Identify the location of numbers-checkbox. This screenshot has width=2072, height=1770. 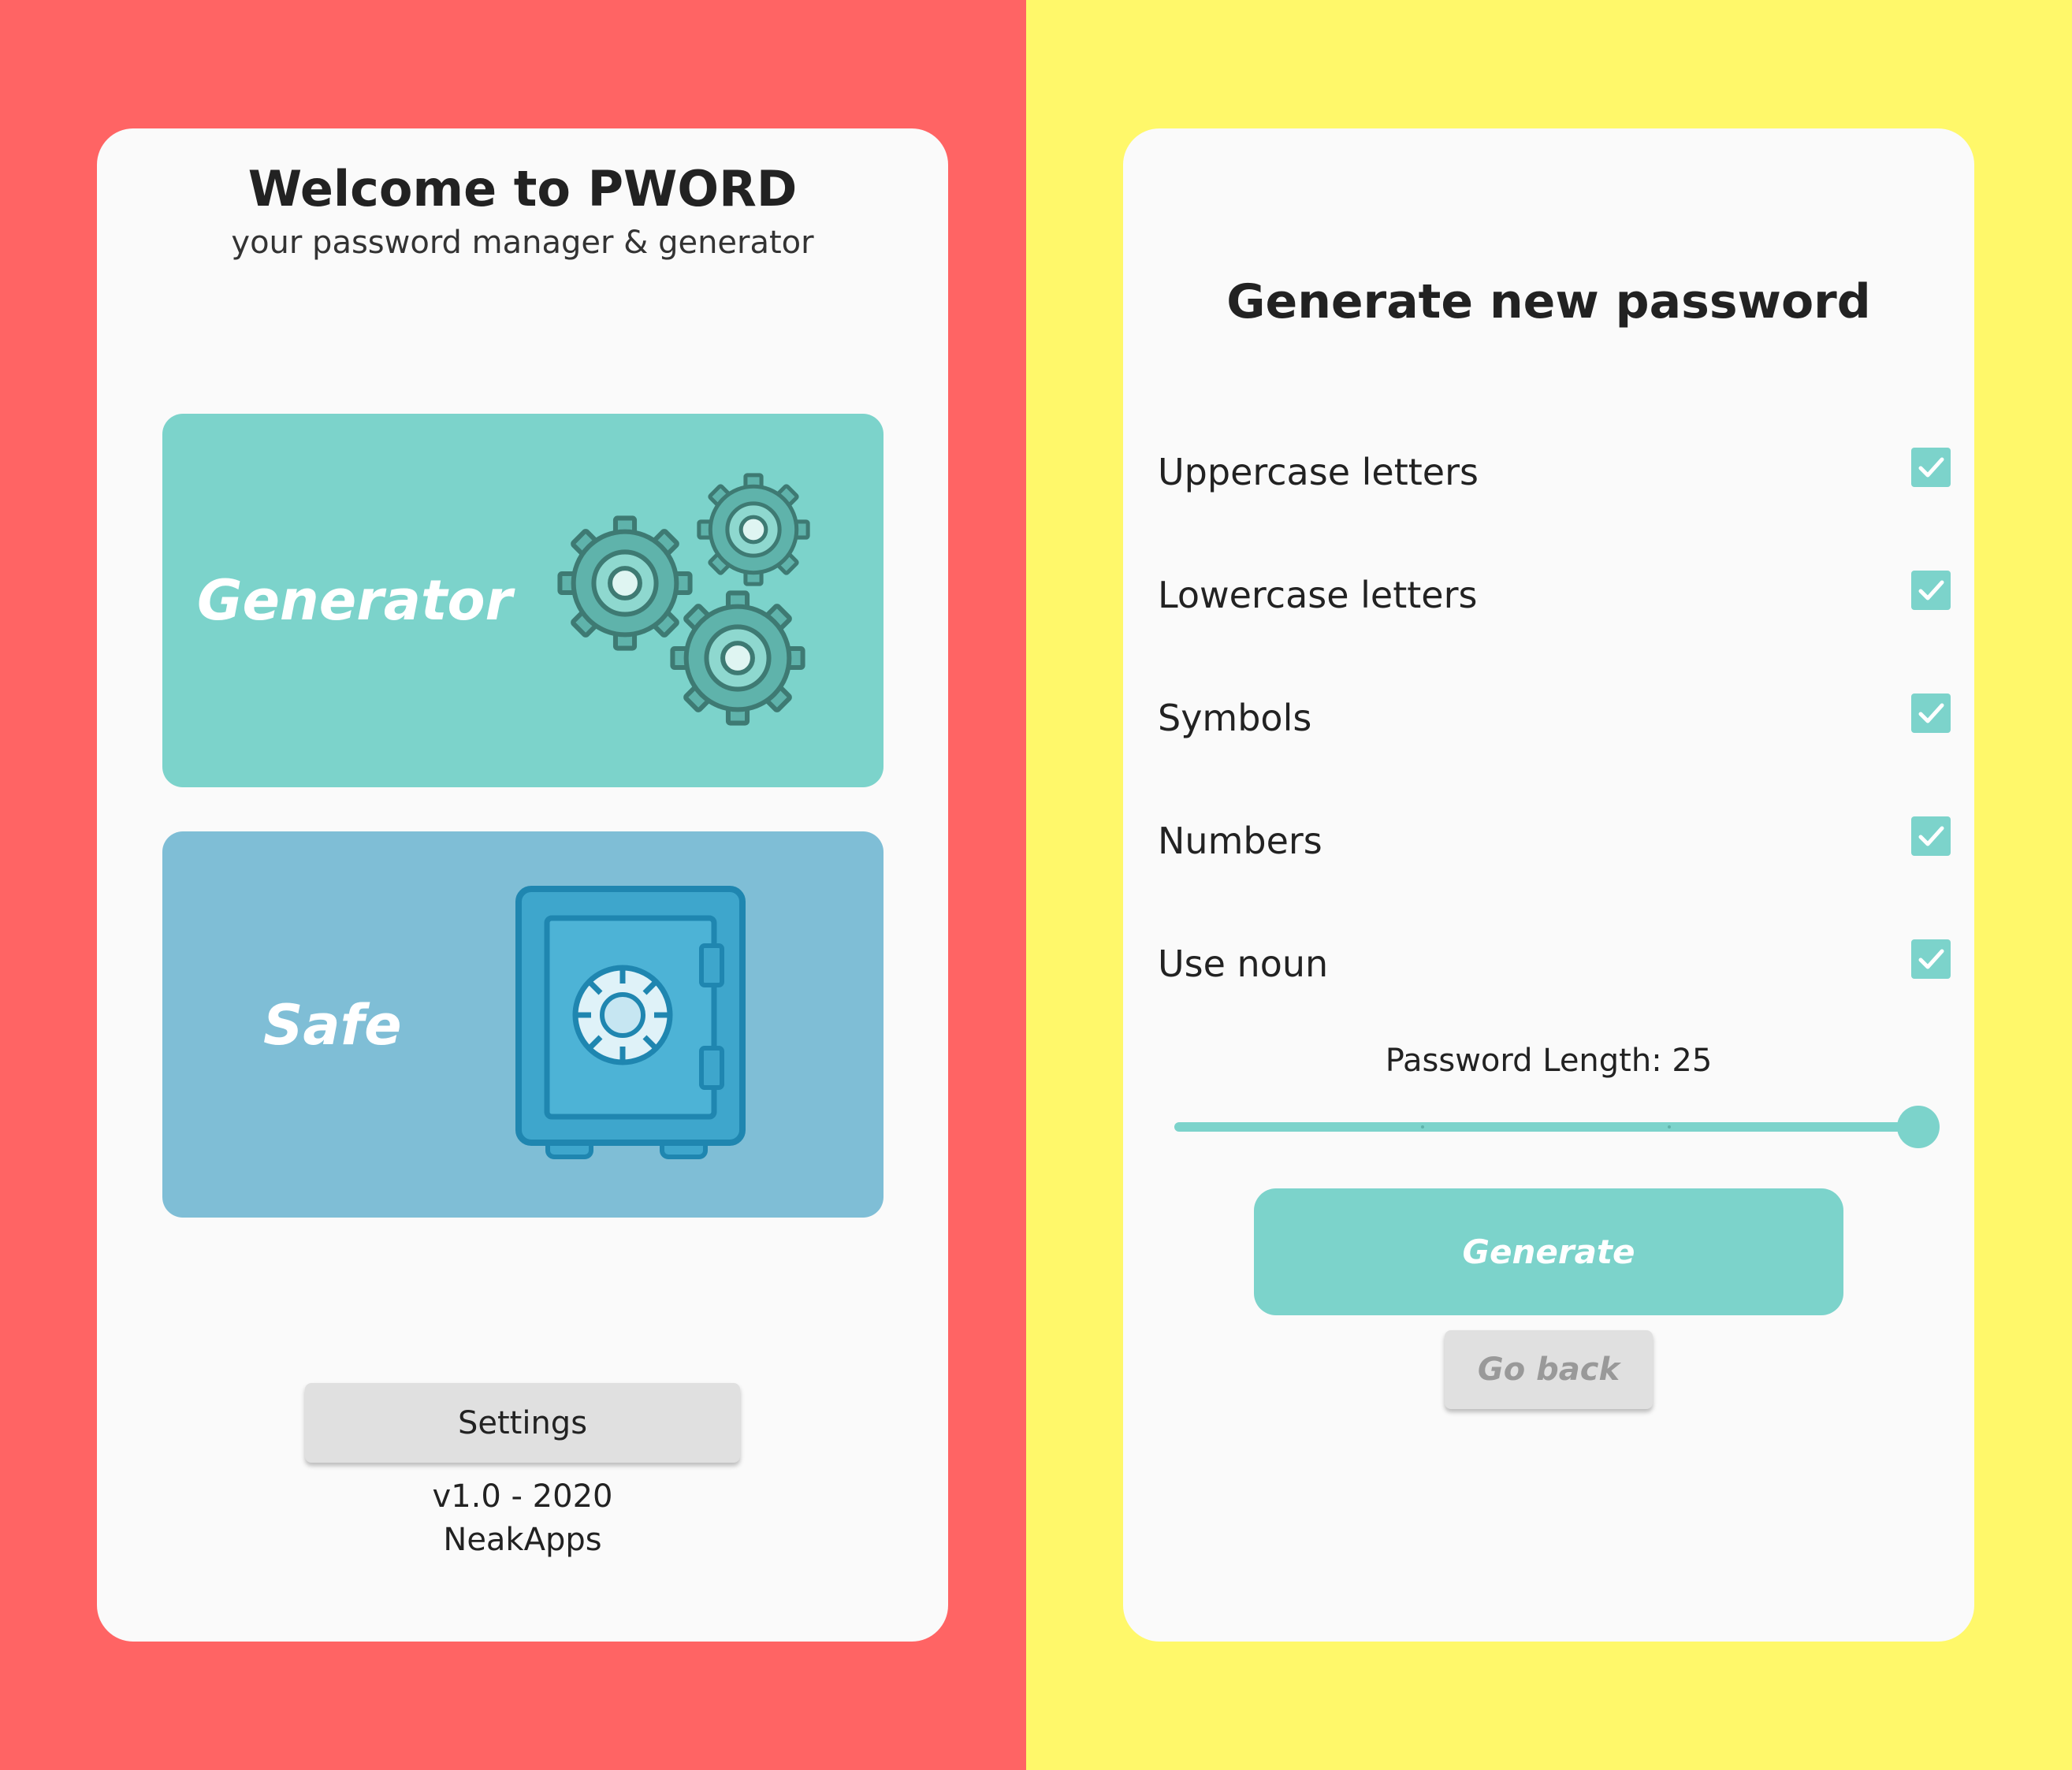
(1931, 836).